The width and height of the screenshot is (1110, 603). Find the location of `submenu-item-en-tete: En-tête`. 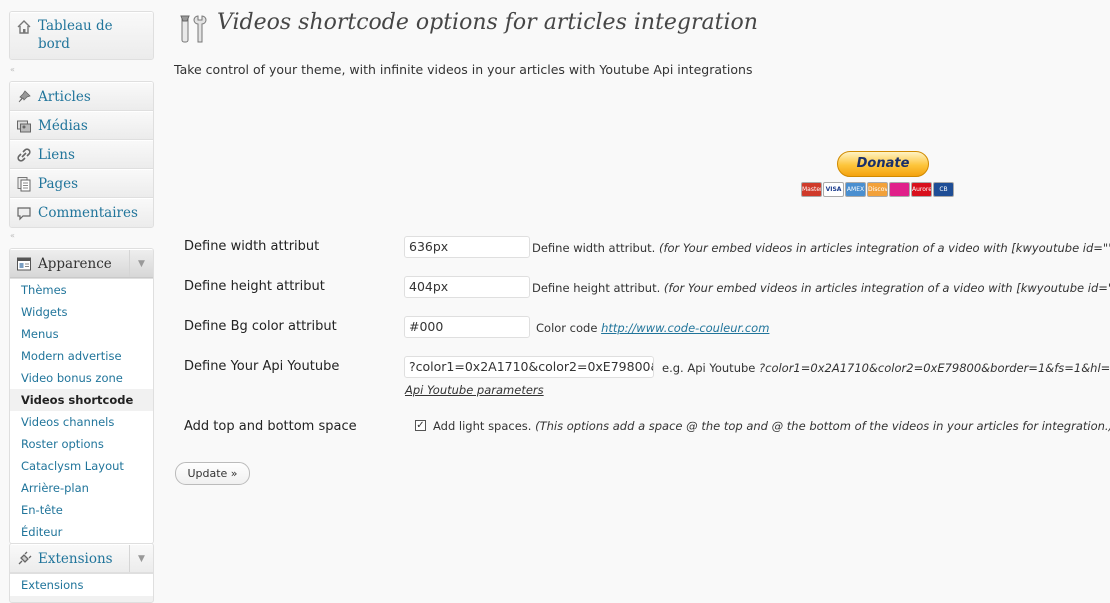

submenu-item-en-tete: En-tête is located at coordinates (81, 510).